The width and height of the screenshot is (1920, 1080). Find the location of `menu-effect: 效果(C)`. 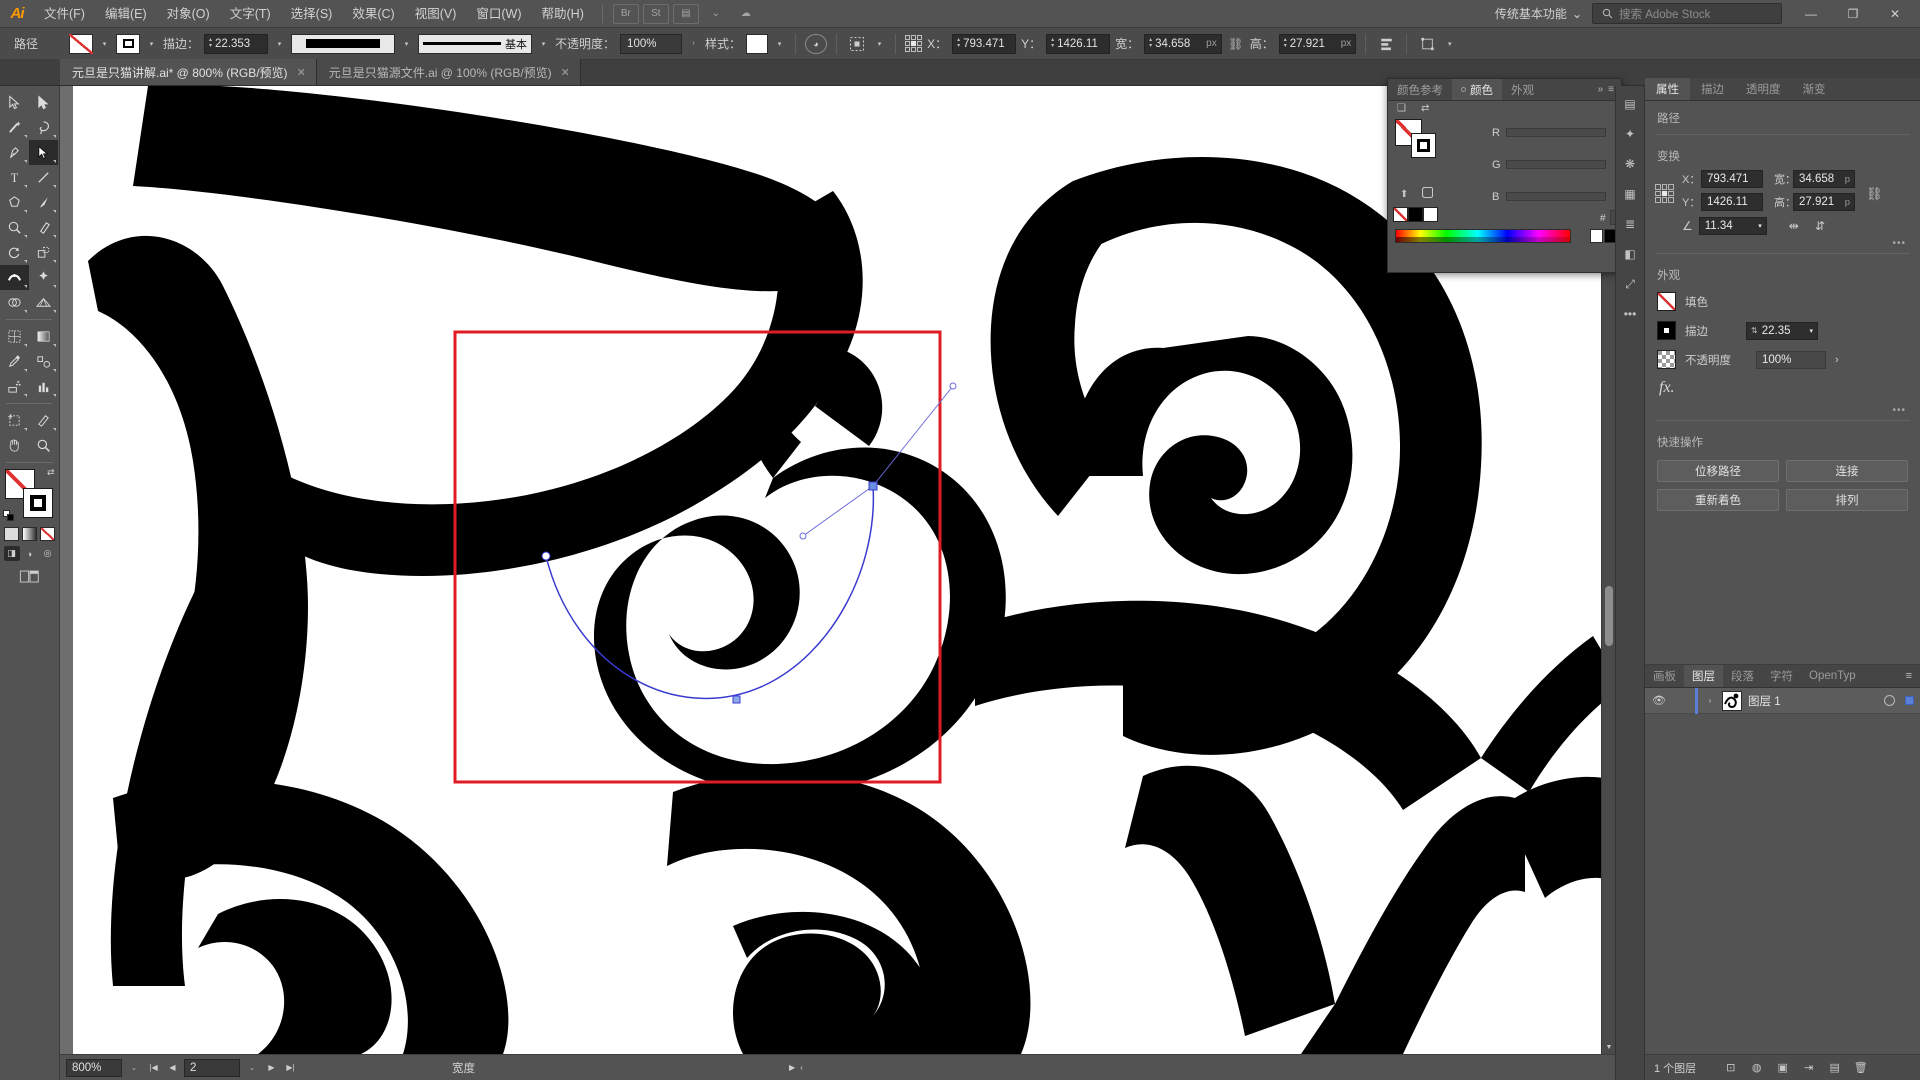

menu-effect: 效果(C) is located at coordinates (373, 14).